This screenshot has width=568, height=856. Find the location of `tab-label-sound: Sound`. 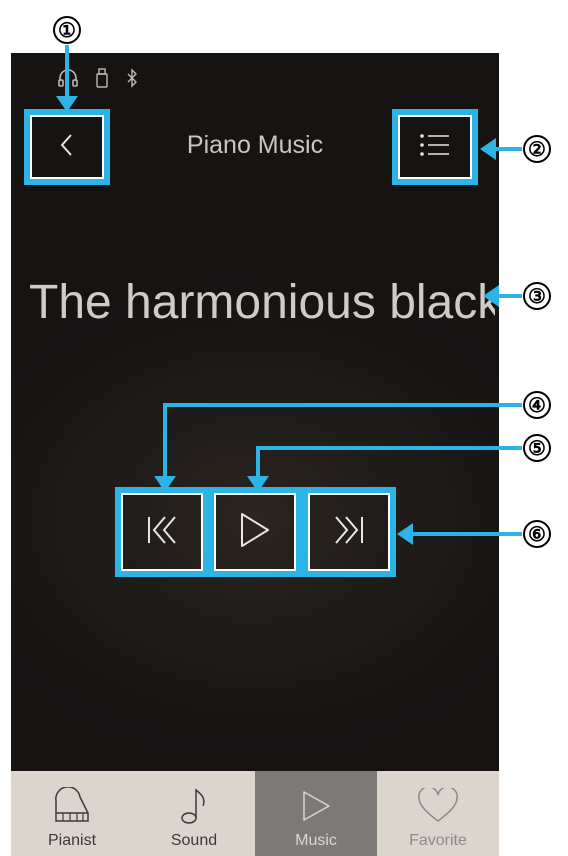

tab-label-sound: Sound is located at coordinates (194, 840).